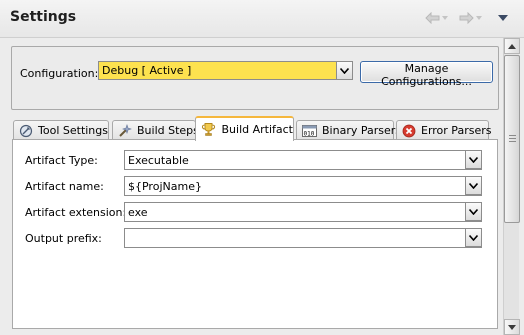 This screenshot has height=335, width=524. I want to click on scroll-down-button, so click(512, 327).